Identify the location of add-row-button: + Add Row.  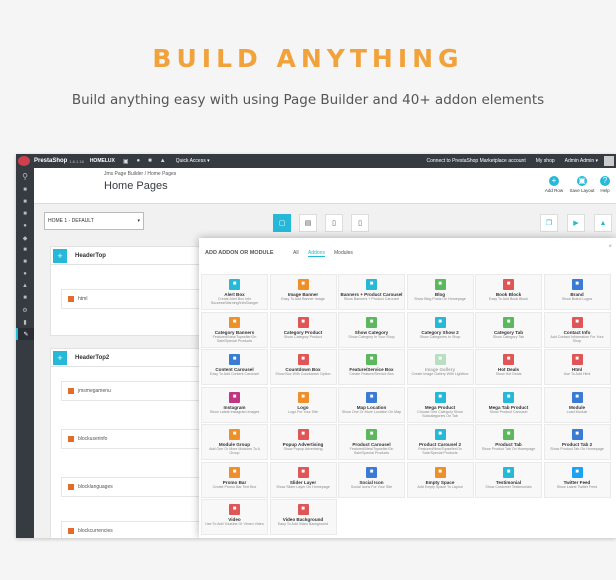
(554, 184).